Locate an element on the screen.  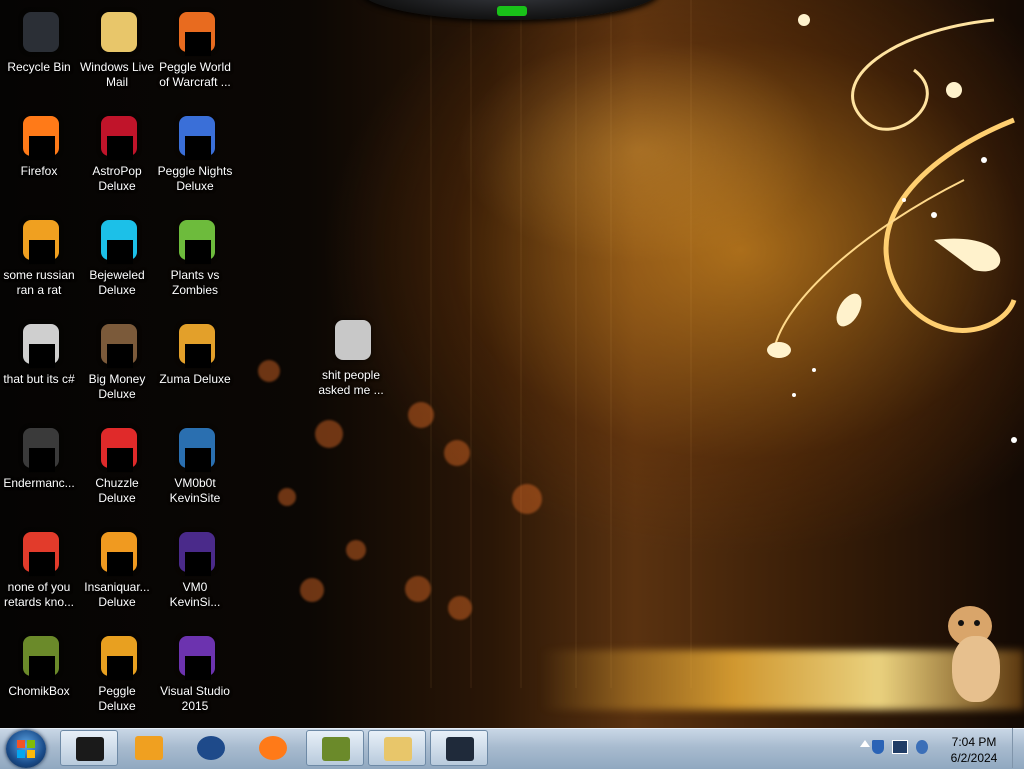
big-money-icon is located at coordinates (117, 344).